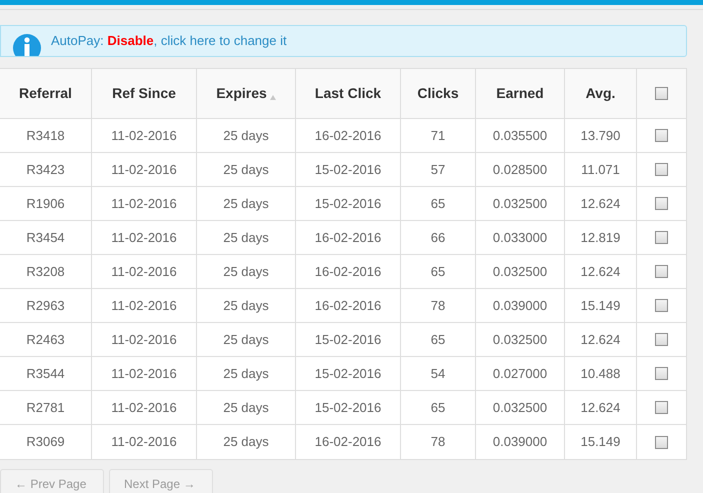 This screenshot has width=703, height=493. Describe the element at coordinates (348, 93) in the screenshot. I see `column-header: Last Click` at that location.